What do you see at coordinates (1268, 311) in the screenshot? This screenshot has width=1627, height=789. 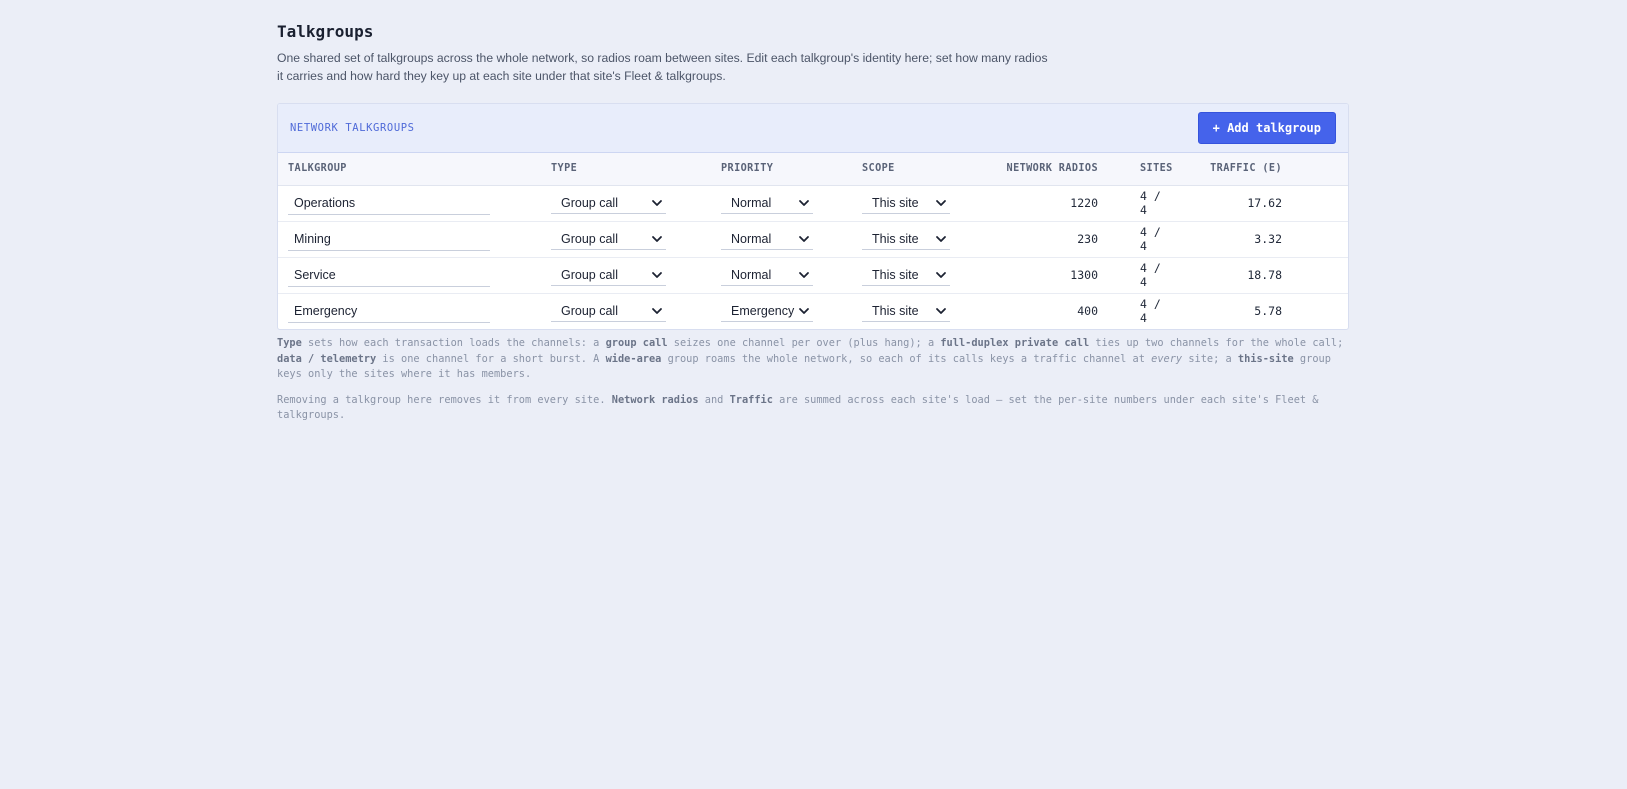 I see `cell-traffic: 5.78` at bounding box center [1268, 311].